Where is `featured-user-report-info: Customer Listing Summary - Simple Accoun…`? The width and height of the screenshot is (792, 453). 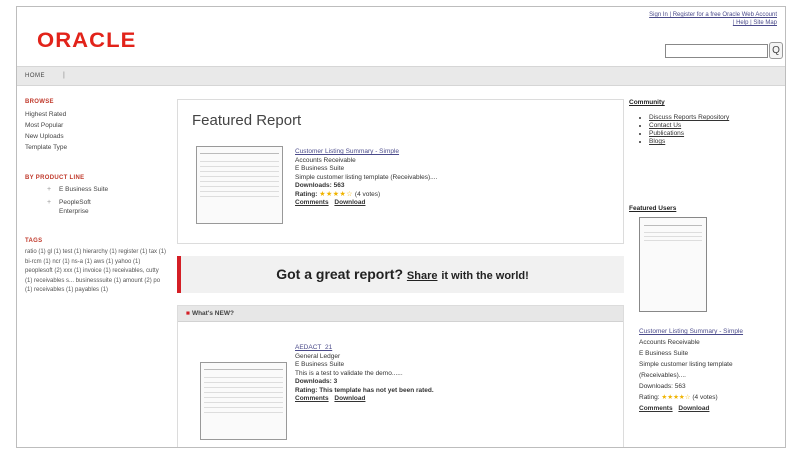 featured-user-report-info: Customer Listing Summary - Simple Accoun… is located at coordinates (709, 370).